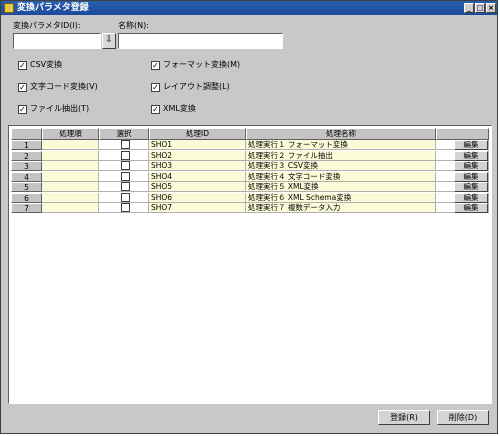 This screenshot has width=500, height=436. Describe the element at coordinates (53, 8) in the screenshot. I see `window-title: 変換パラメタ登録` at that location.